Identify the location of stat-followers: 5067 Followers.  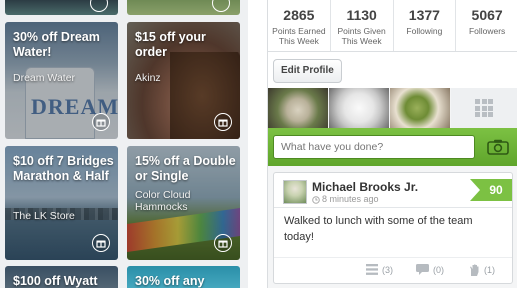
(486, 25).